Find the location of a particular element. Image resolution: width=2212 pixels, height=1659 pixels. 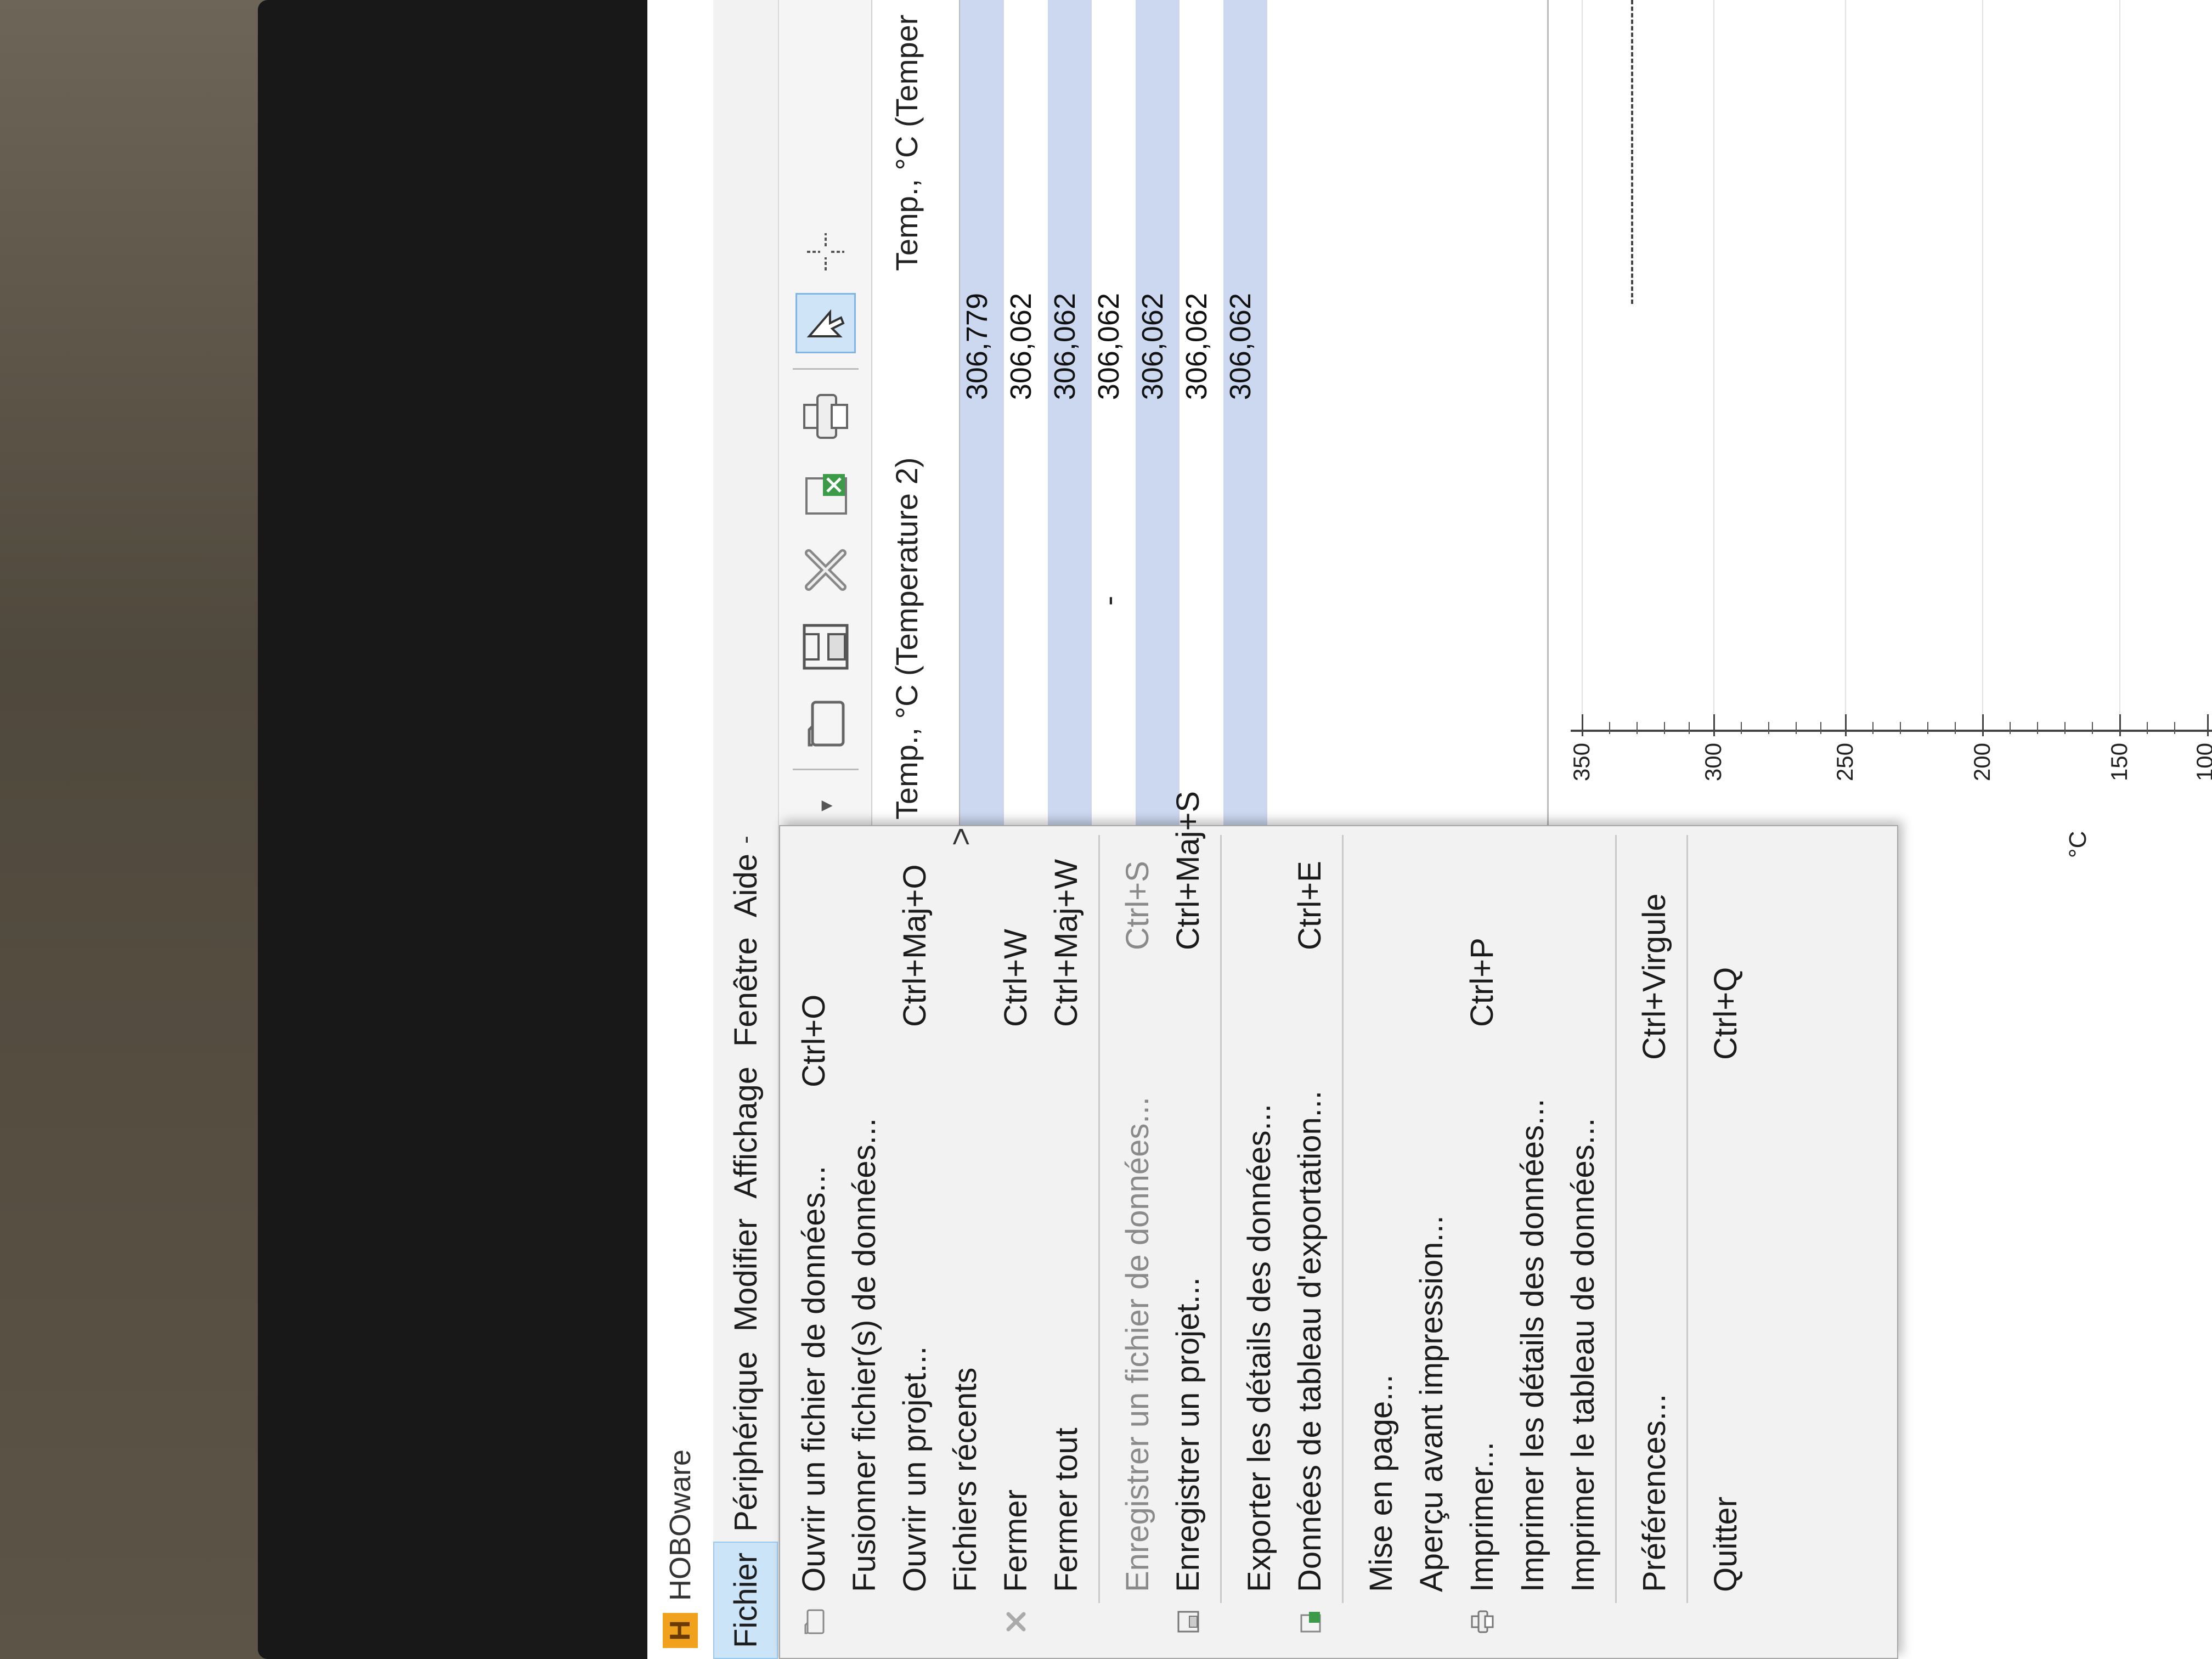

menu-fenetre: Fenêtre is located at coordinates (745, 992).